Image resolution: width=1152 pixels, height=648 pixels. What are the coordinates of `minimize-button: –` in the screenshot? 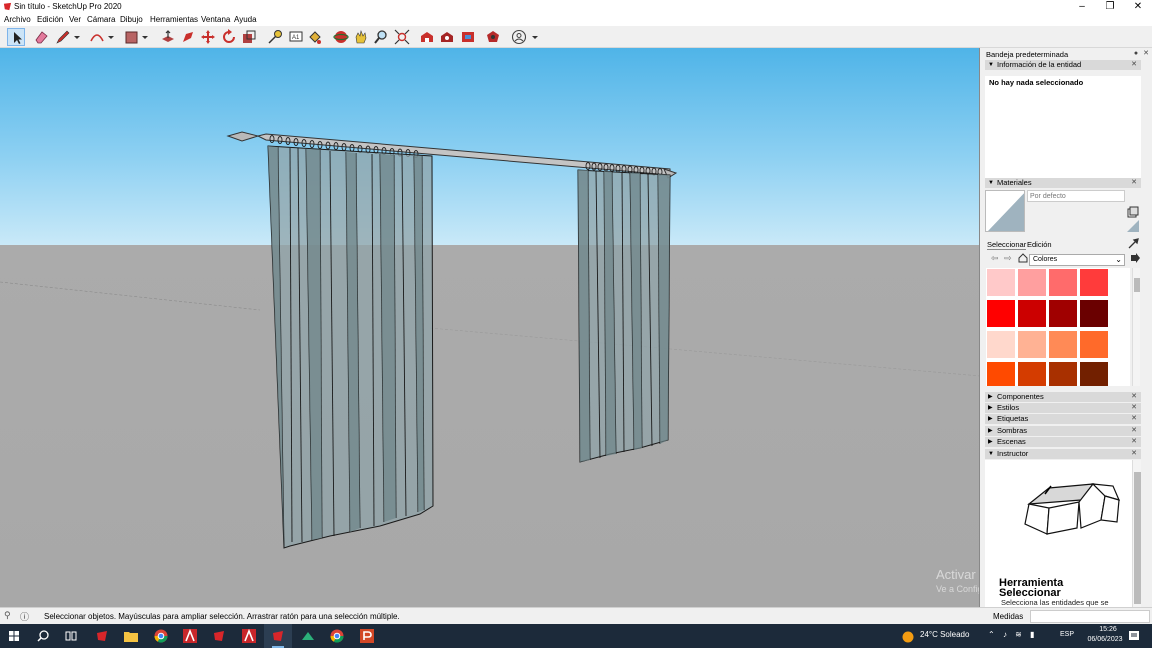 It's located at (1082, 7).